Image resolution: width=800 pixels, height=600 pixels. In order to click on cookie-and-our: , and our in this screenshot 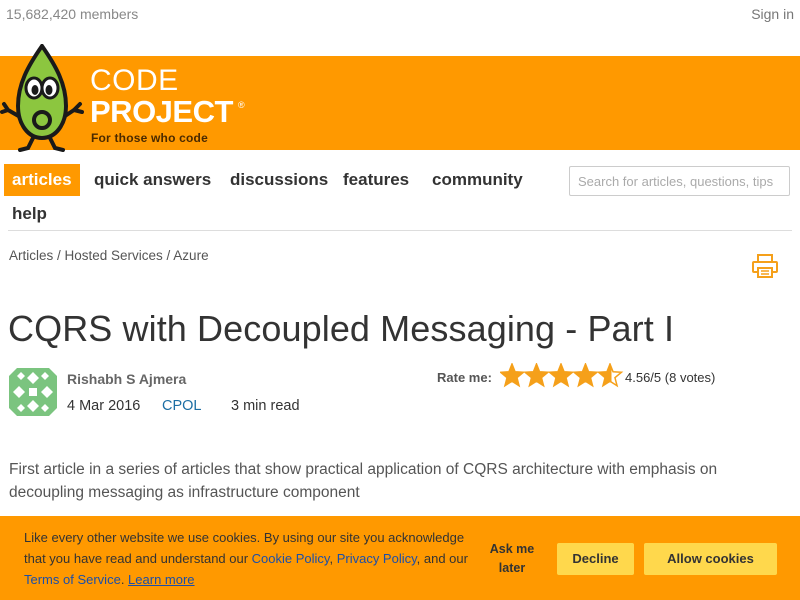, I will do `click(442, 558)`.